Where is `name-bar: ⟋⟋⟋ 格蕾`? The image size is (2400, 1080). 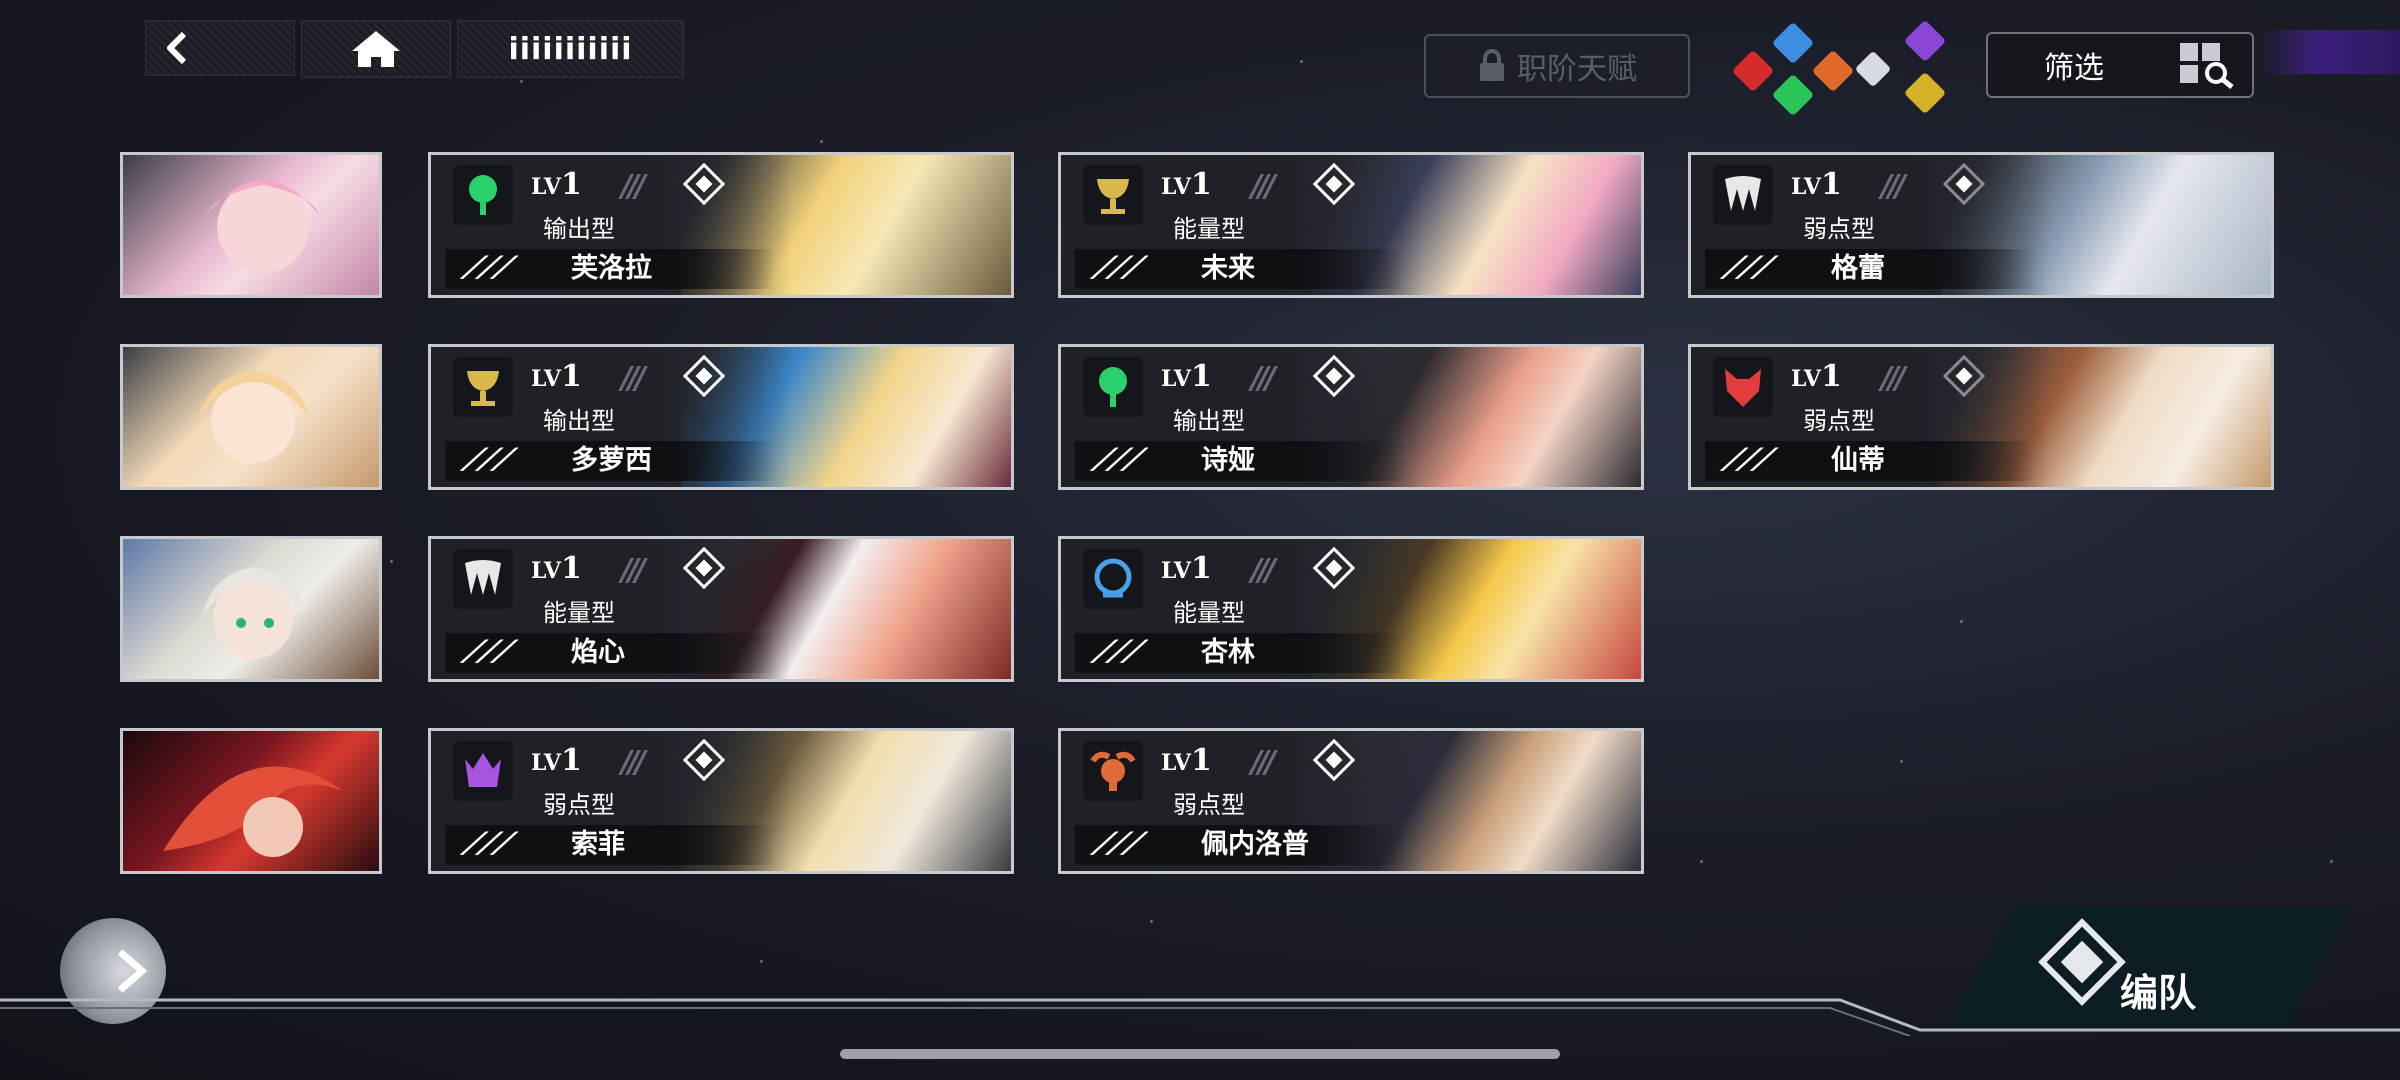 name-bar: ⟋⟋⟋ 格蕾 is located at coordinates (1870, 269).